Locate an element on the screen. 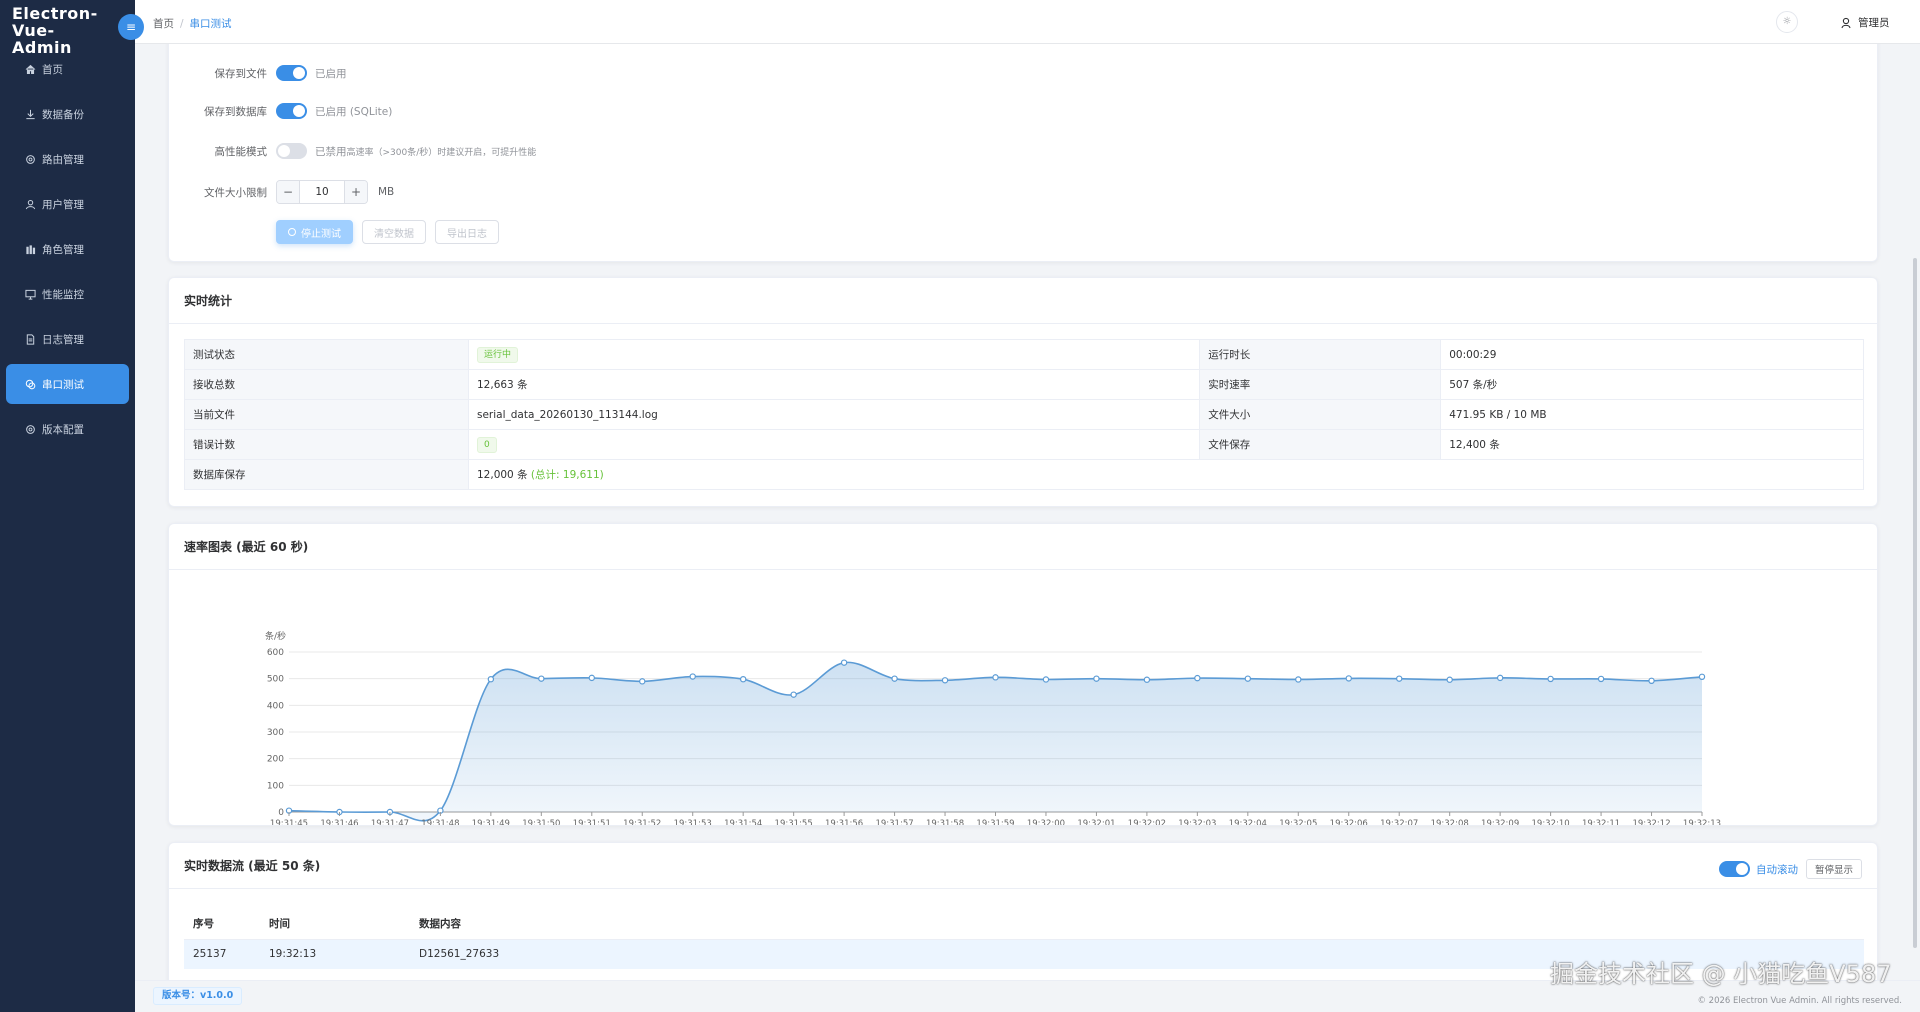  version-badge: 版本号：v1.0.0 is located at coordinates (198, 996).